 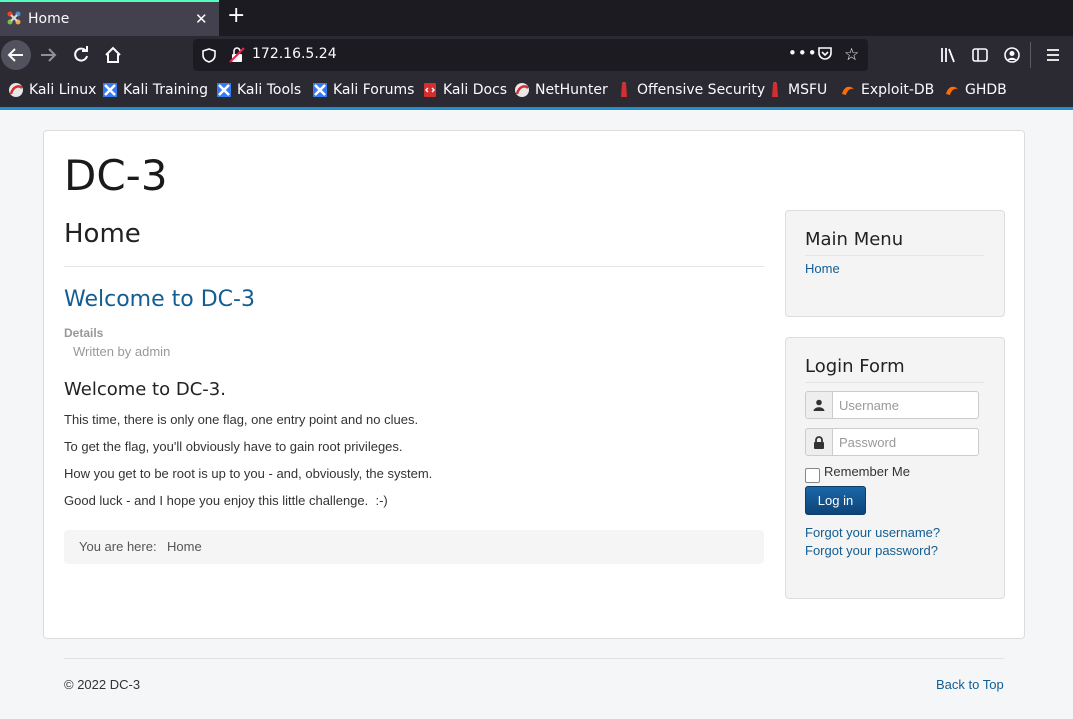 What do you see at coordinates (159, 299) in the screenshot?
I see `article-title-link: Welcome to DC-3` at bounding box center [159, 299].